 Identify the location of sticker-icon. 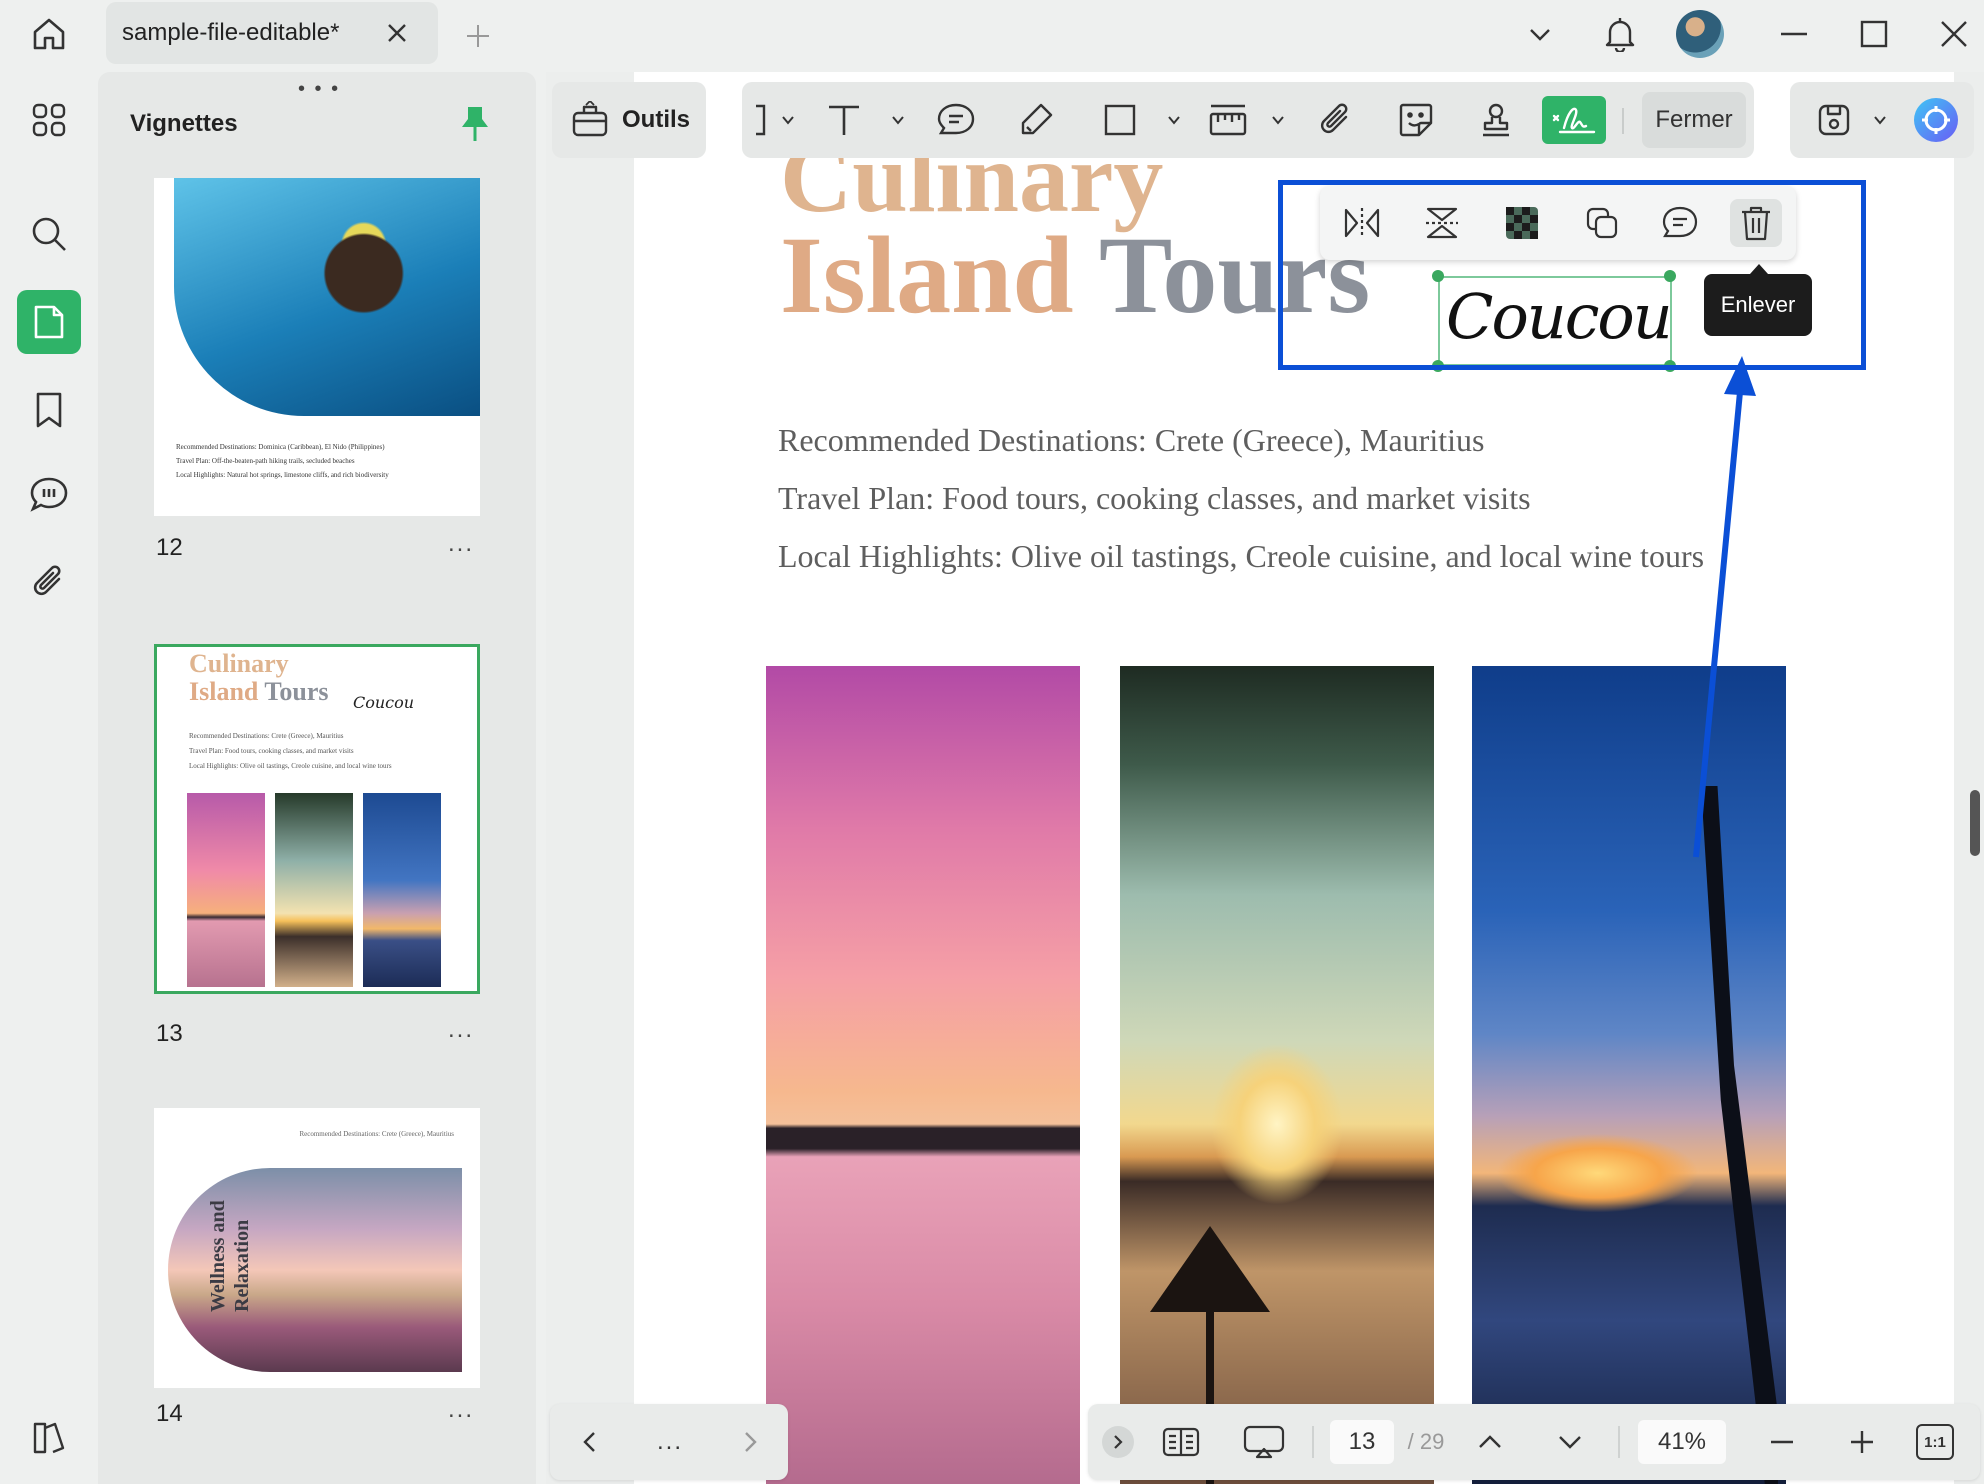
(1416, 120).